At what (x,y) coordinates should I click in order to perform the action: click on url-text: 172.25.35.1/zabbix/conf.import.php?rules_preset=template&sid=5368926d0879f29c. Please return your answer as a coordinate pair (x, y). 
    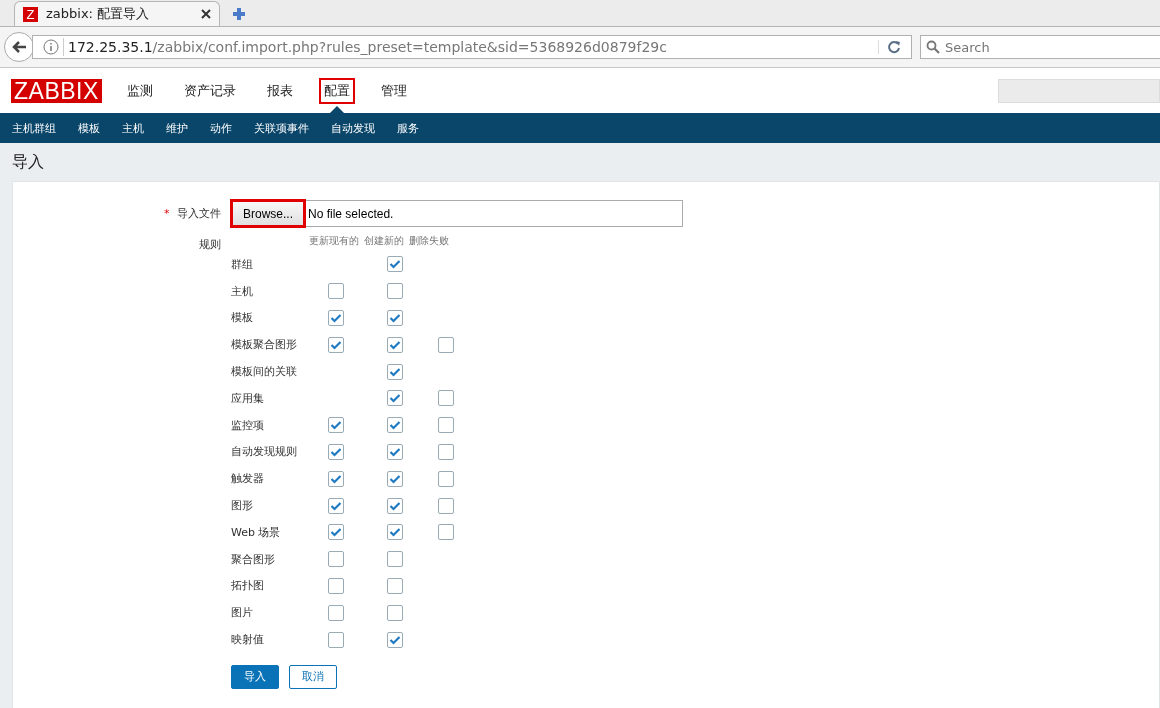
    Looking at the image, I should click on (368, 47).